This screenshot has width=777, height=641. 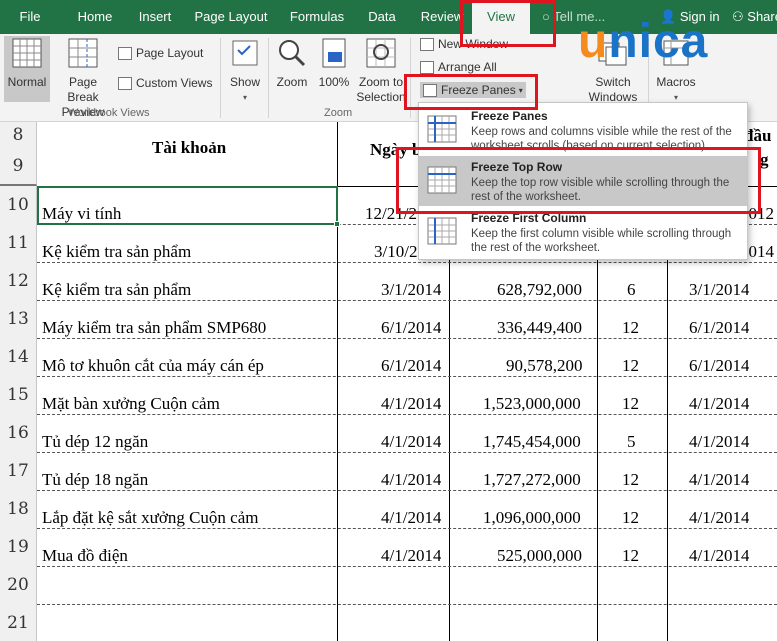 What do you see at coordinates (613, 82) in the screenshot?
I see `switch-windows-label-1: Switch` at bounding box center [613, 82].